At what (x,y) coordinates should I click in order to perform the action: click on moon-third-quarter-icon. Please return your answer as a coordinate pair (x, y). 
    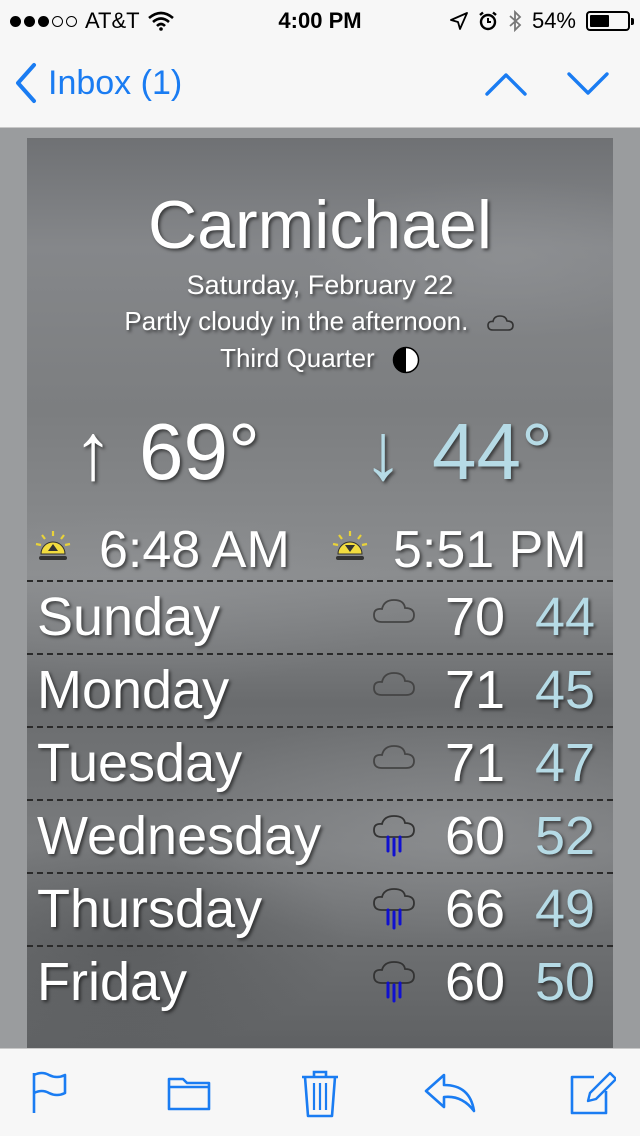
    Looking at the image, I should click on (406, 360).